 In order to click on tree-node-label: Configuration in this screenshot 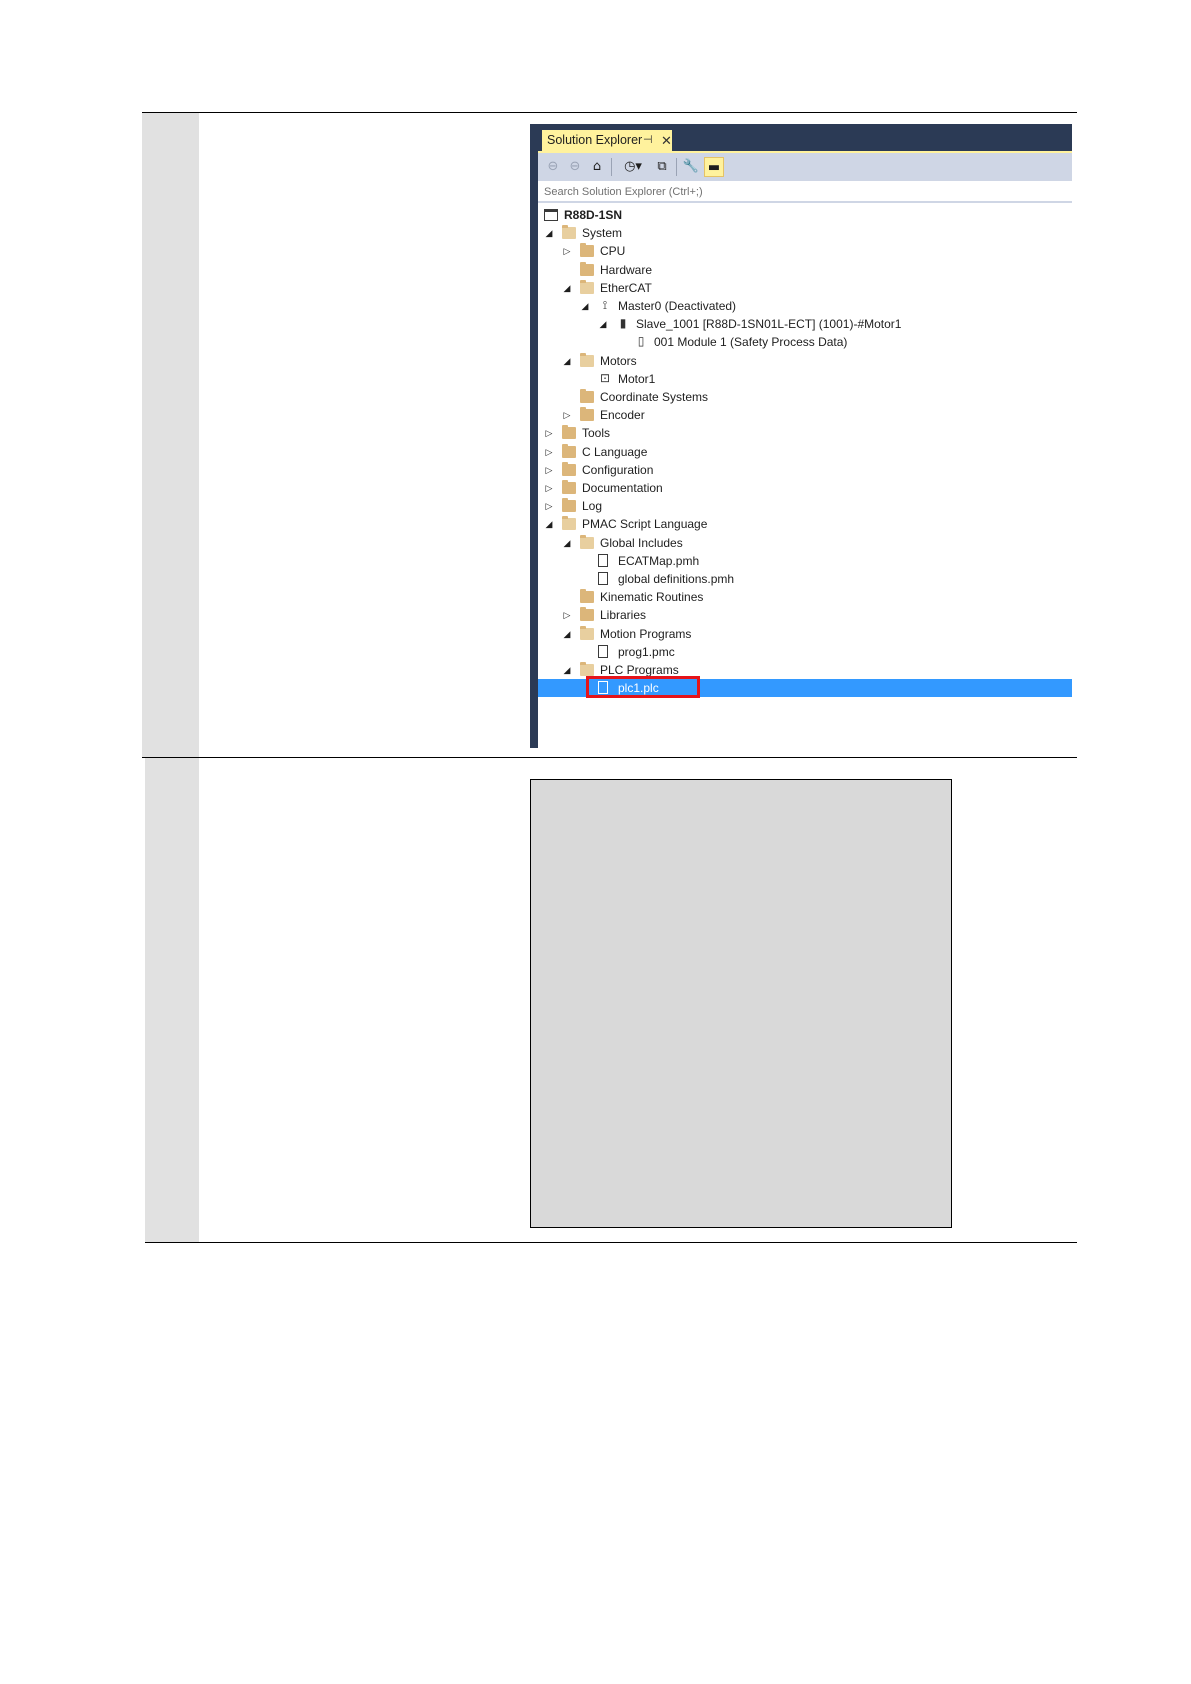, I will do `click(618, 469)`.